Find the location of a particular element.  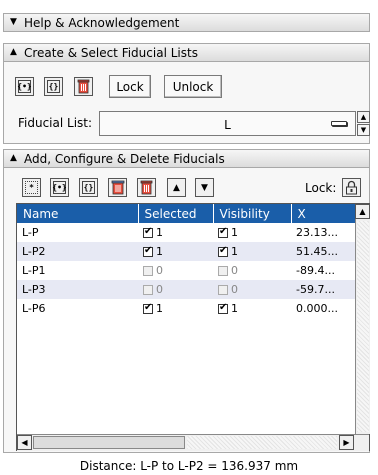

add-fiducial-list-button: {•} is located at coordinates (59, 187).